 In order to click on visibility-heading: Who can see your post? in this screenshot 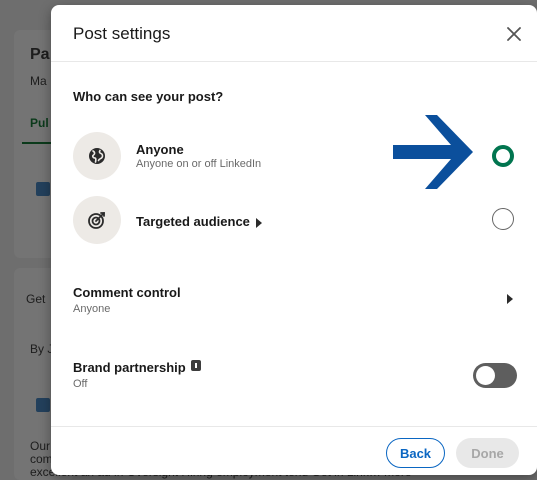, I will do `click(148, 96)`.